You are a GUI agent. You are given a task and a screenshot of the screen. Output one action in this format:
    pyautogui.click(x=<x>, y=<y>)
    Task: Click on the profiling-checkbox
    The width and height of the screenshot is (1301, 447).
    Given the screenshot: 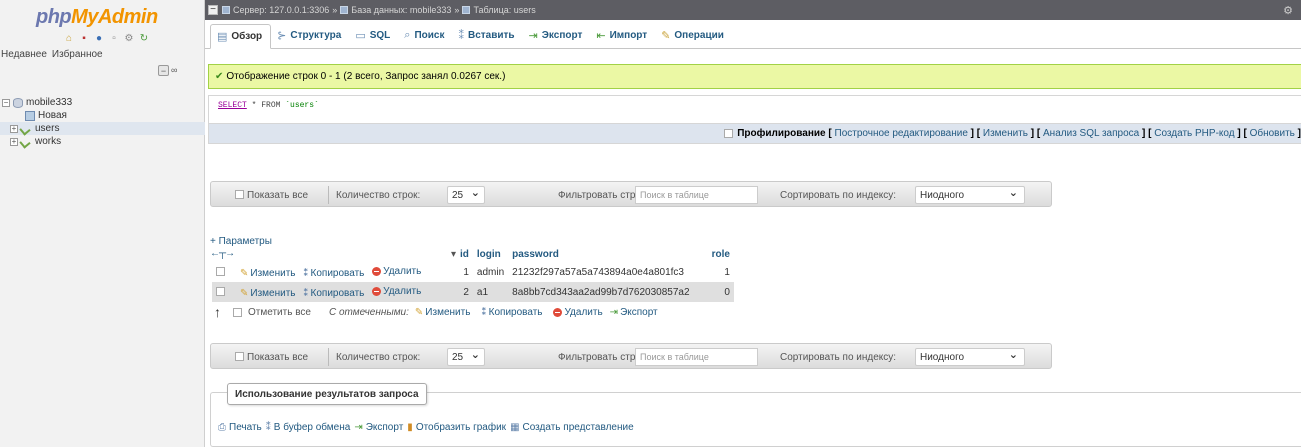 What is the action you would take?
    pyautogui.click(x=729, y=133)
    